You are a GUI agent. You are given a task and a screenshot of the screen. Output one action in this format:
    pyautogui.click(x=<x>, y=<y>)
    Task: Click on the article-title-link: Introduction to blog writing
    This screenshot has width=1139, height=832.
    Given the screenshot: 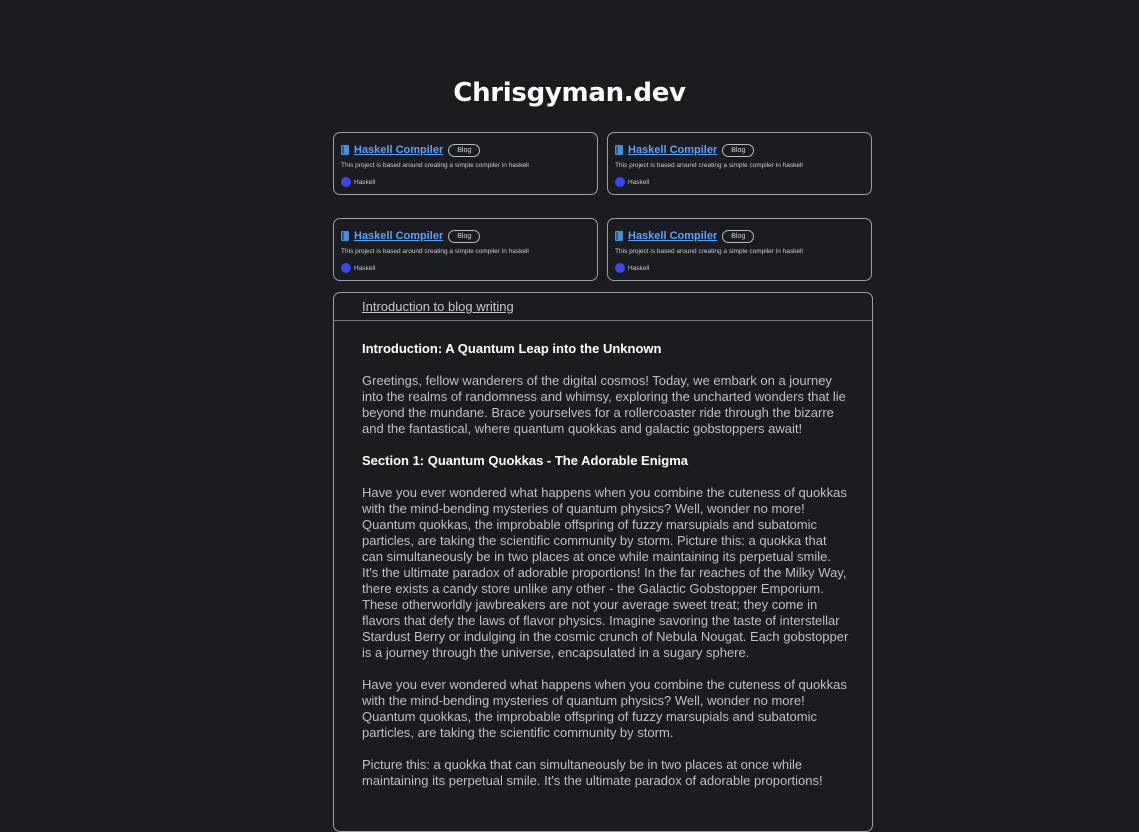 What is the action you would take?
    pyautogui.click(x=438, y=306)
    